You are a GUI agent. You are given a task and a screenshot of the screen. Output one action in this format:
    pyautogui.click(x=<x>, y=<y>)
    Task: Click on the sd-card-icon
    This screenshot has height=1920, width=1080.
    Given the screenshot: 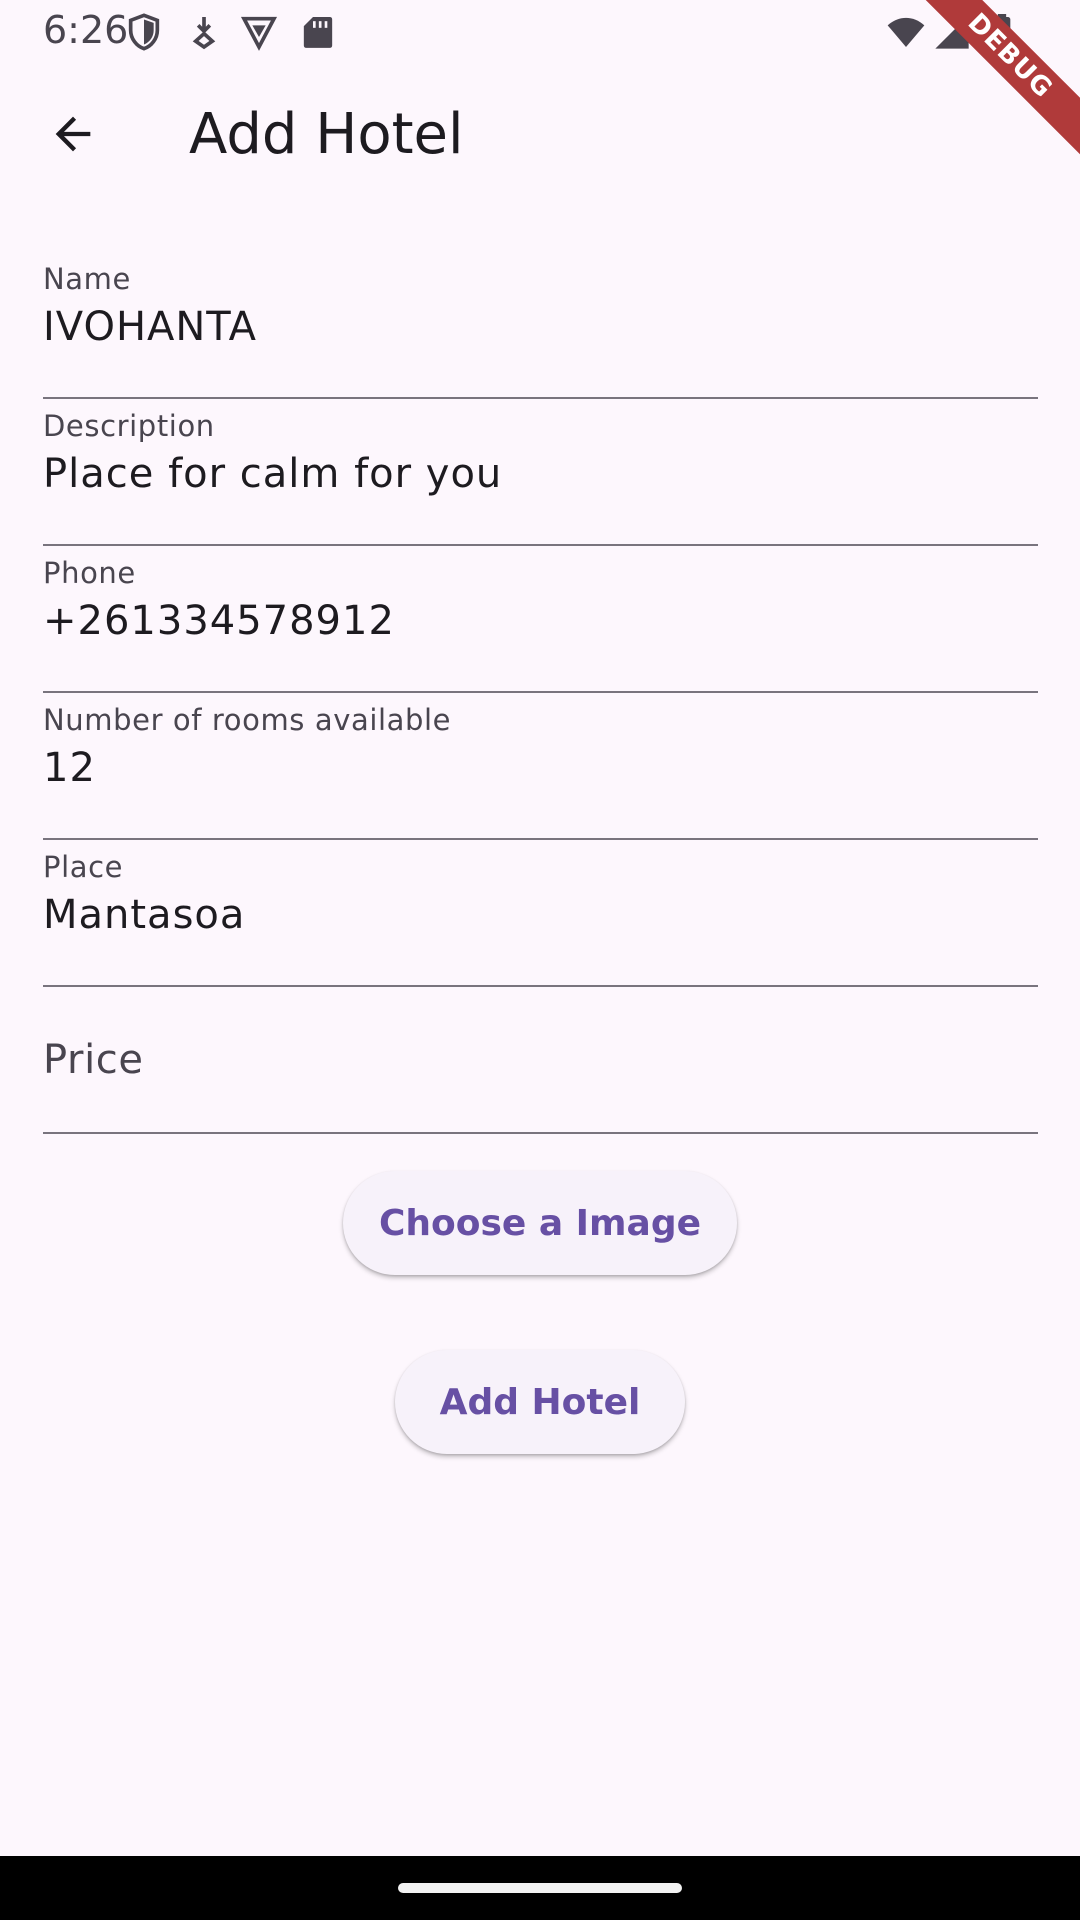 What is the action you would take?
    pyautogui.click(x=318, y=32)
    